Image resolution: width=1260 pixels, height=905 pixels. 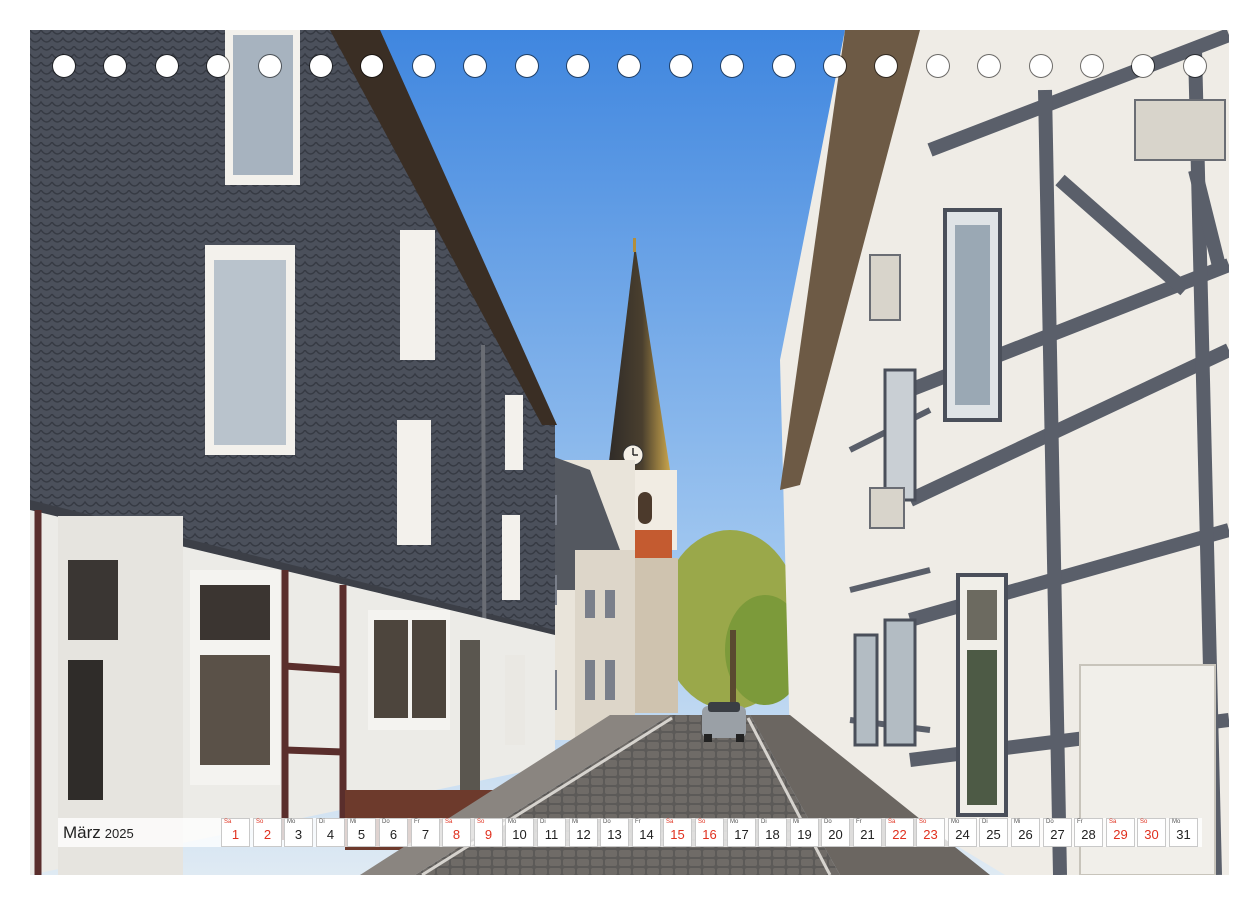 I want to click on calendar-day: Do 20, so click(x=835, y=832).